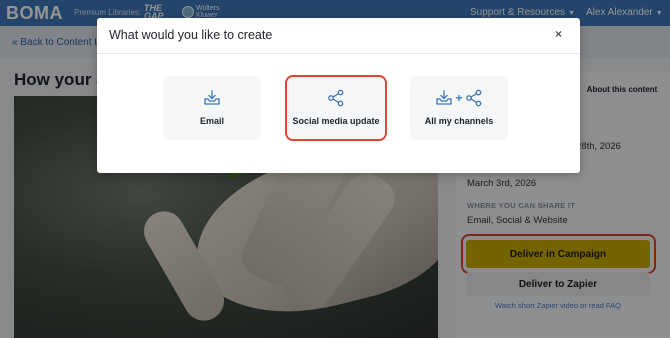 This screenshot has height=338, width=670. I want to click on highlight-outline-social, so click(336, 108).